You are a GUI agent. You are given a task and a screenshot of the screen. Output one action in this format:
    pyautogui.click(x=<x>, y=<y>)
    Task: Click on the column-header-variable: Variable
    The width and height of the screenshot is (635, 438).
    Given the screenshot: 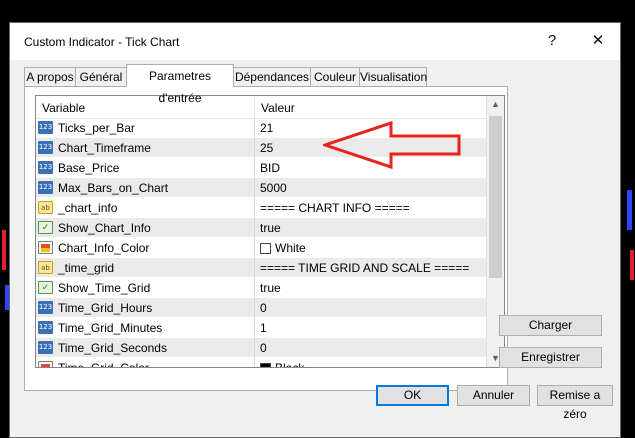 What is the action you would take?
    pyautogui.click(x=63, y=108)
    